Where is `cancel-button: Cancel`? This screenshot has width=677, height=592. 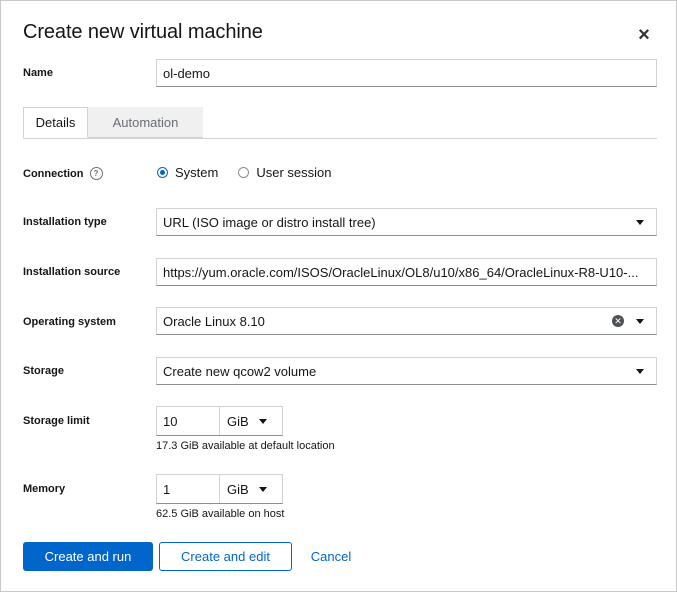 cancel-button: Cancel is located at coordinates (331, 556).